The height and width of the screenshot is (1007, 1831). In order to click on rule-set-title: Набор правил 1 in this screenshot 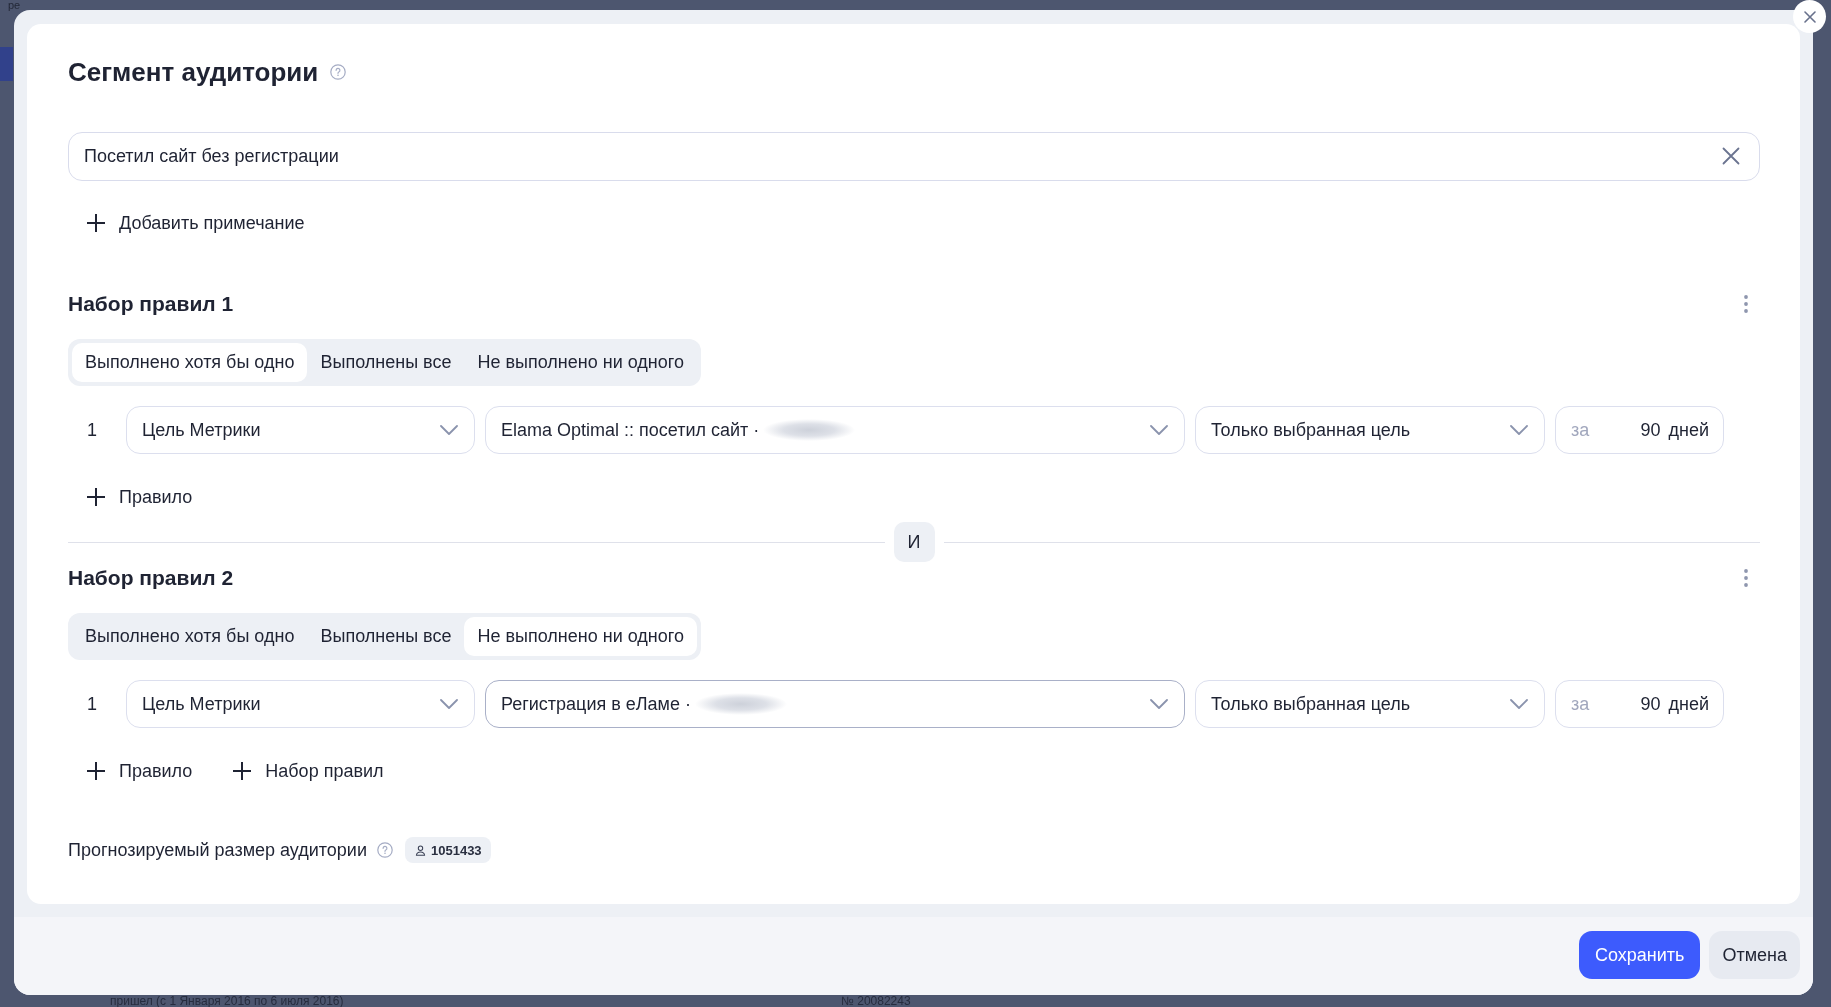, I will do `click(151, 304)`.